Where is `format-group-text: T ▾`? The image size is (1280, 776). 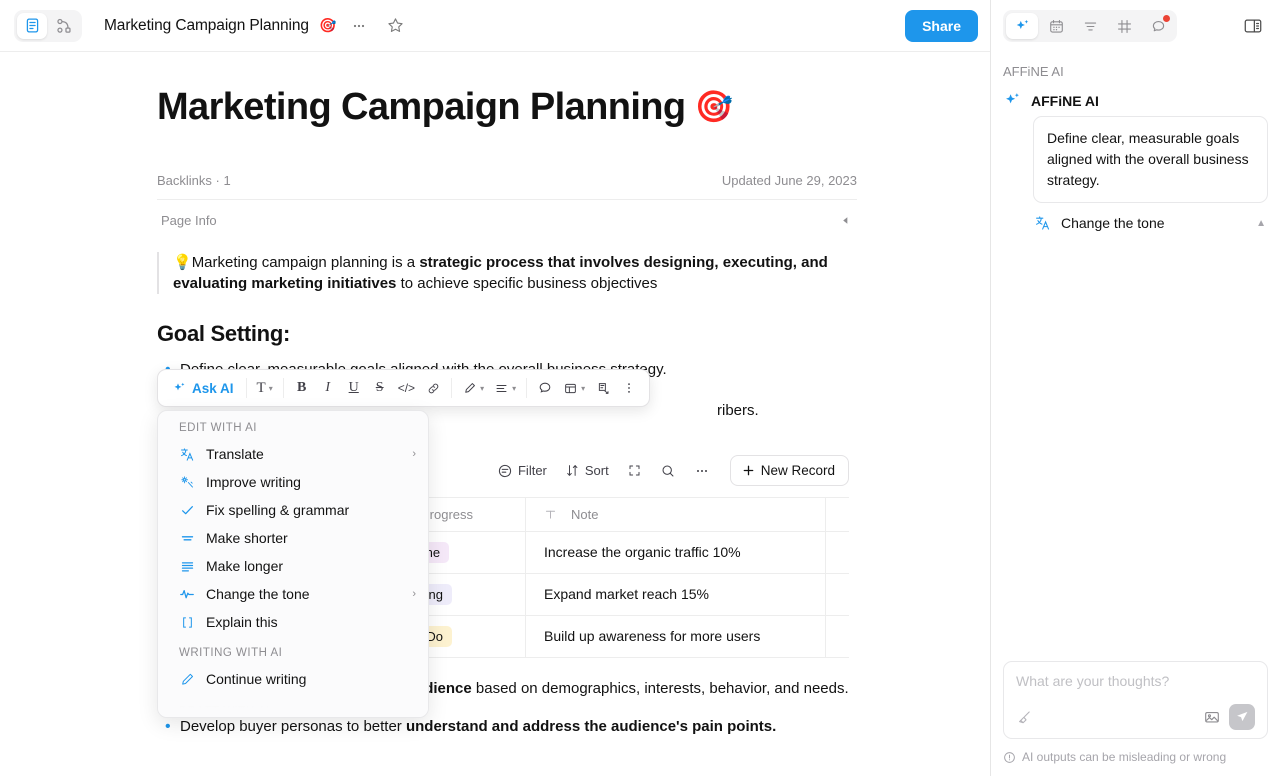
format-group-text: T ▾ is located at coordinates (265, 388).